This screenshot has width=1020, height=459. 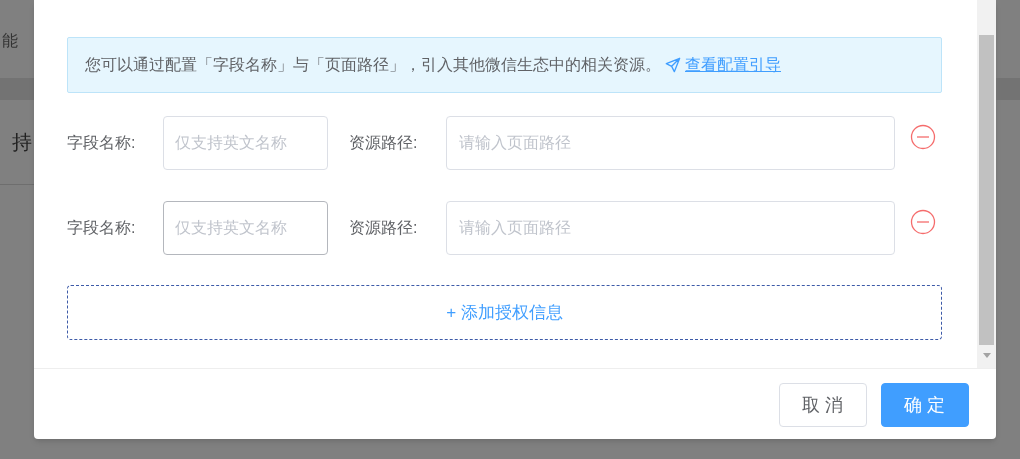 What do you see at coordinates (823, 405) in the screenshot?
I see `cancel-button: 取 消` at bounding box center [823, 405].